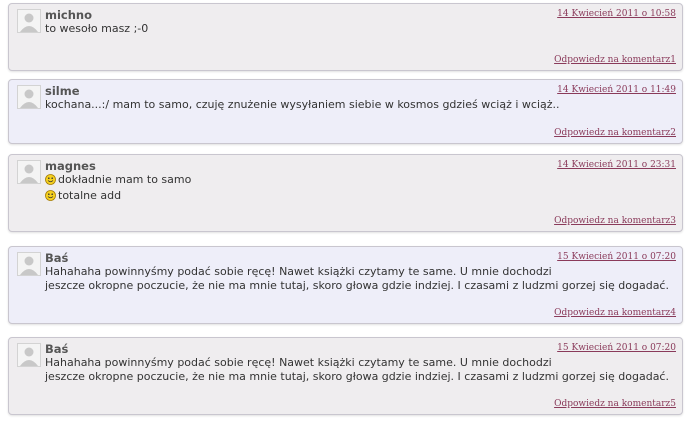  I want to click on comment-body: to wesoło masz ;-0, so click(96, 29).